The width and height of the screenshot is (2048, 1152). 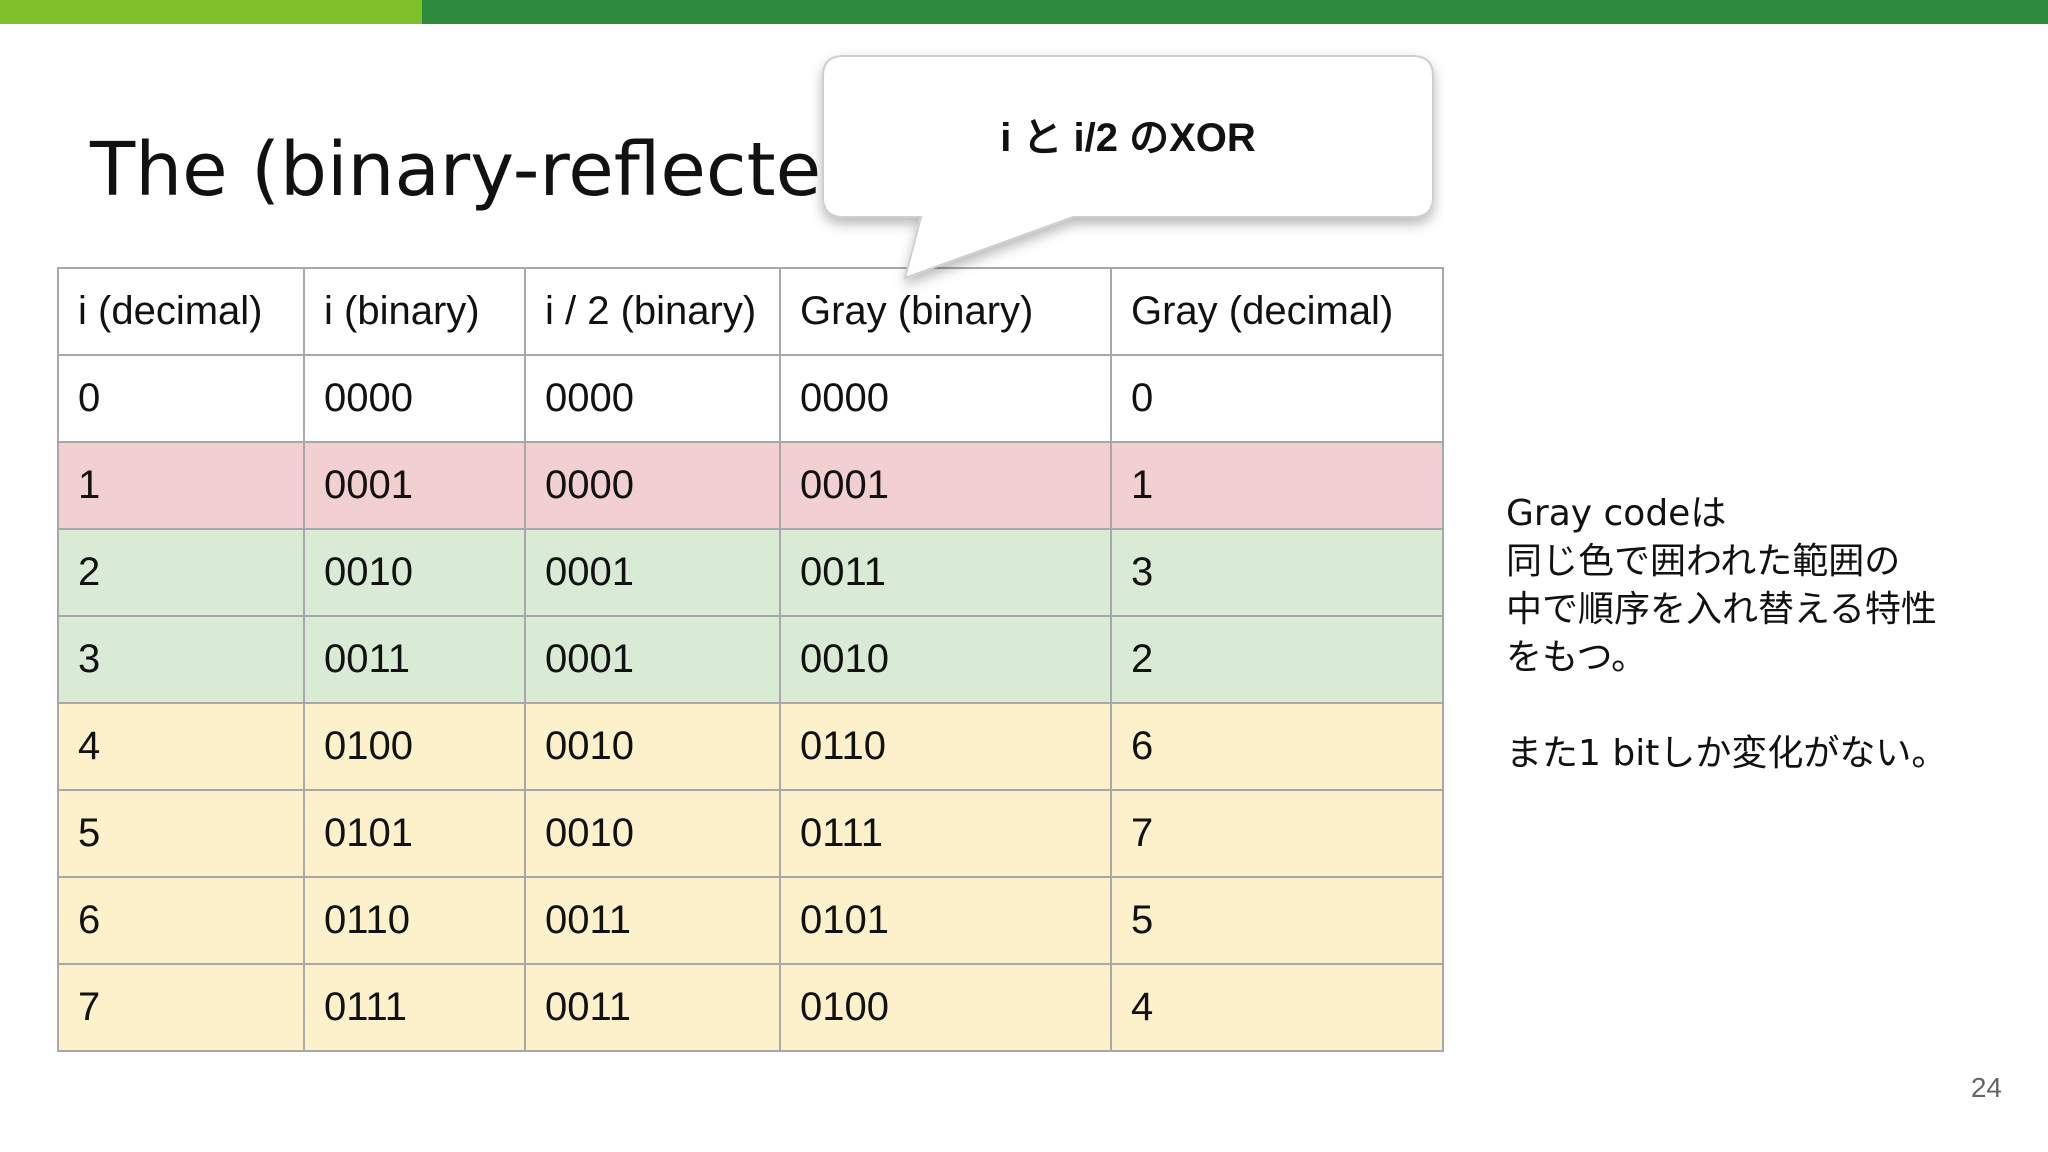 What do you see at coordinates (181, 311) in the screenshot?
I see `header-i-decimal: i (decimal)` at bounding box center [181, 311].